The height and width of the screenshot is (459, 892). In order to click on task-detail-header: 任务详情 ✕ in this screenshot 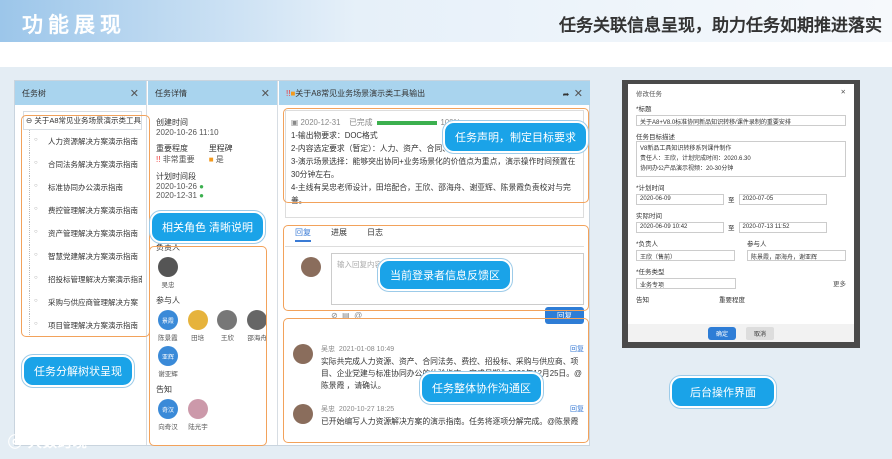, I will do `click(212, 93)`.